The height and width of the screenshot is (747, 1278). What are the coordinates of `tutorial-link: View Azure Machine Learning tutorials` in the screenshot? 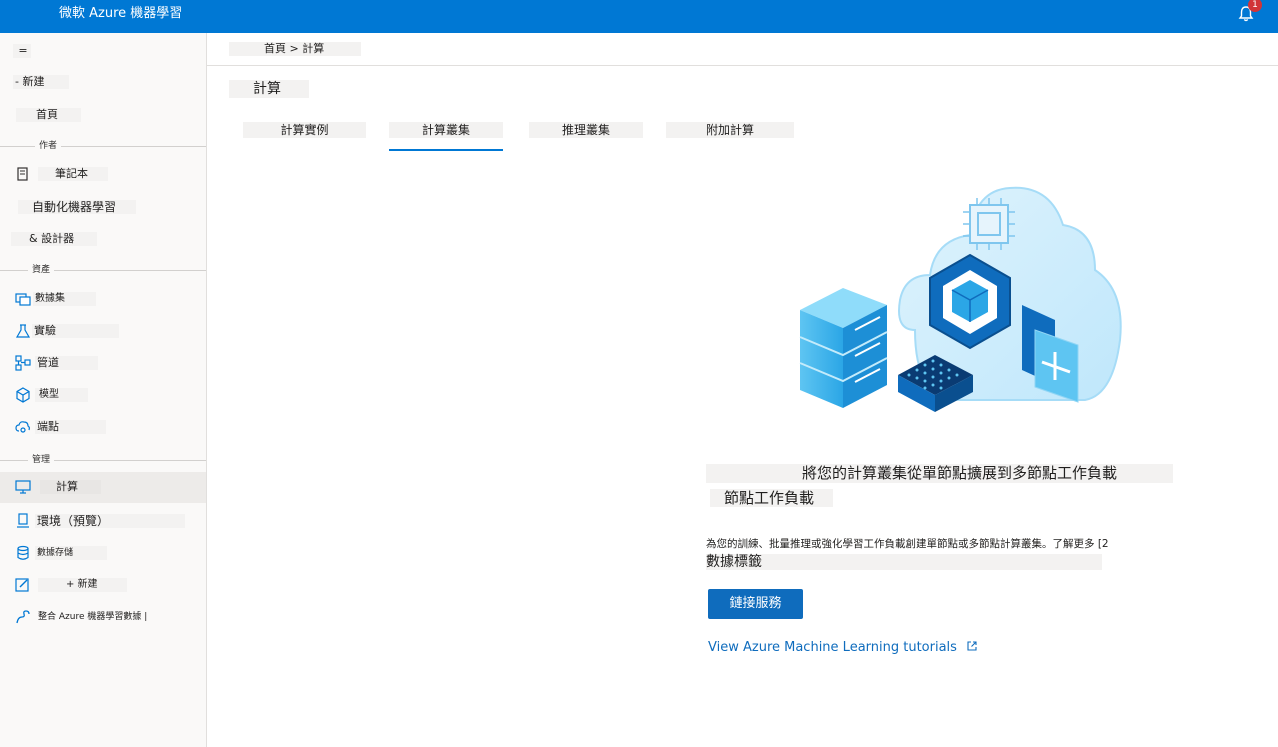 It's located at (842, 648).